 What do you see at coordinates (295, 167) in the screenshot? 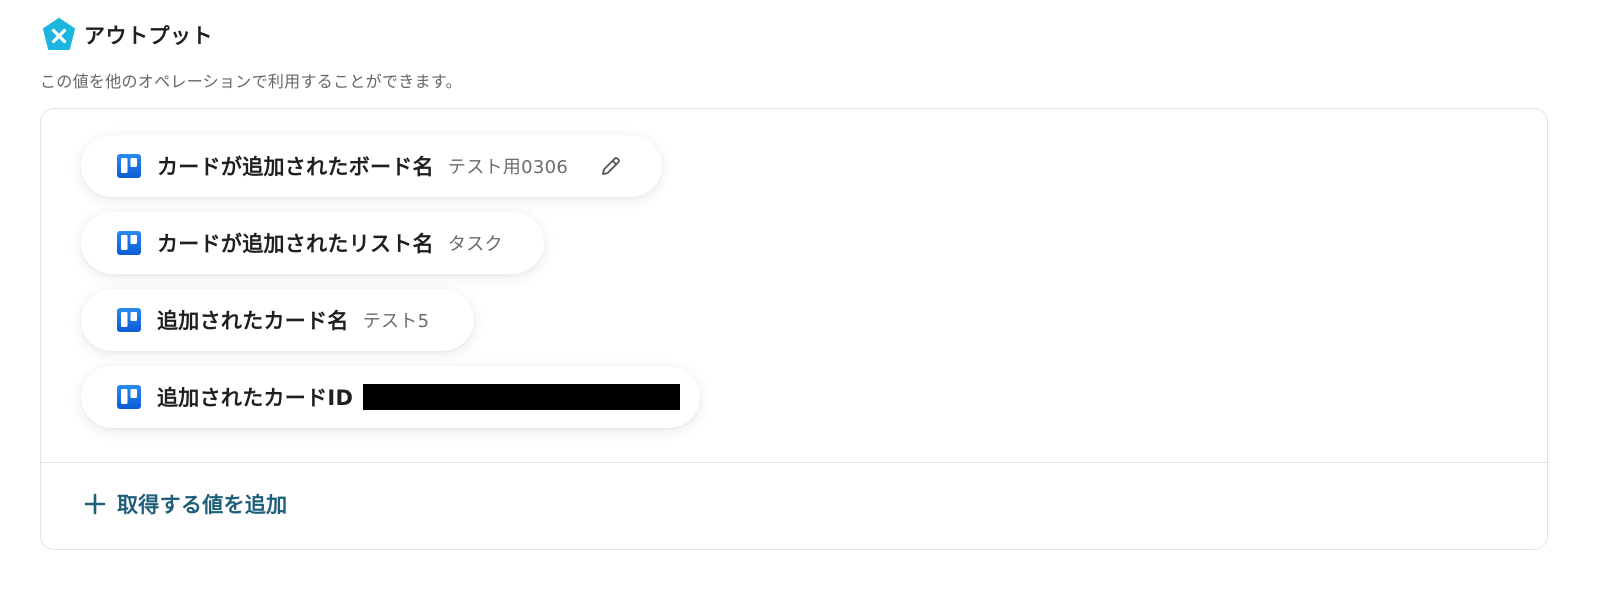
I see `output-label: カードが追加されたボード名` at bounding box center [295, 167].